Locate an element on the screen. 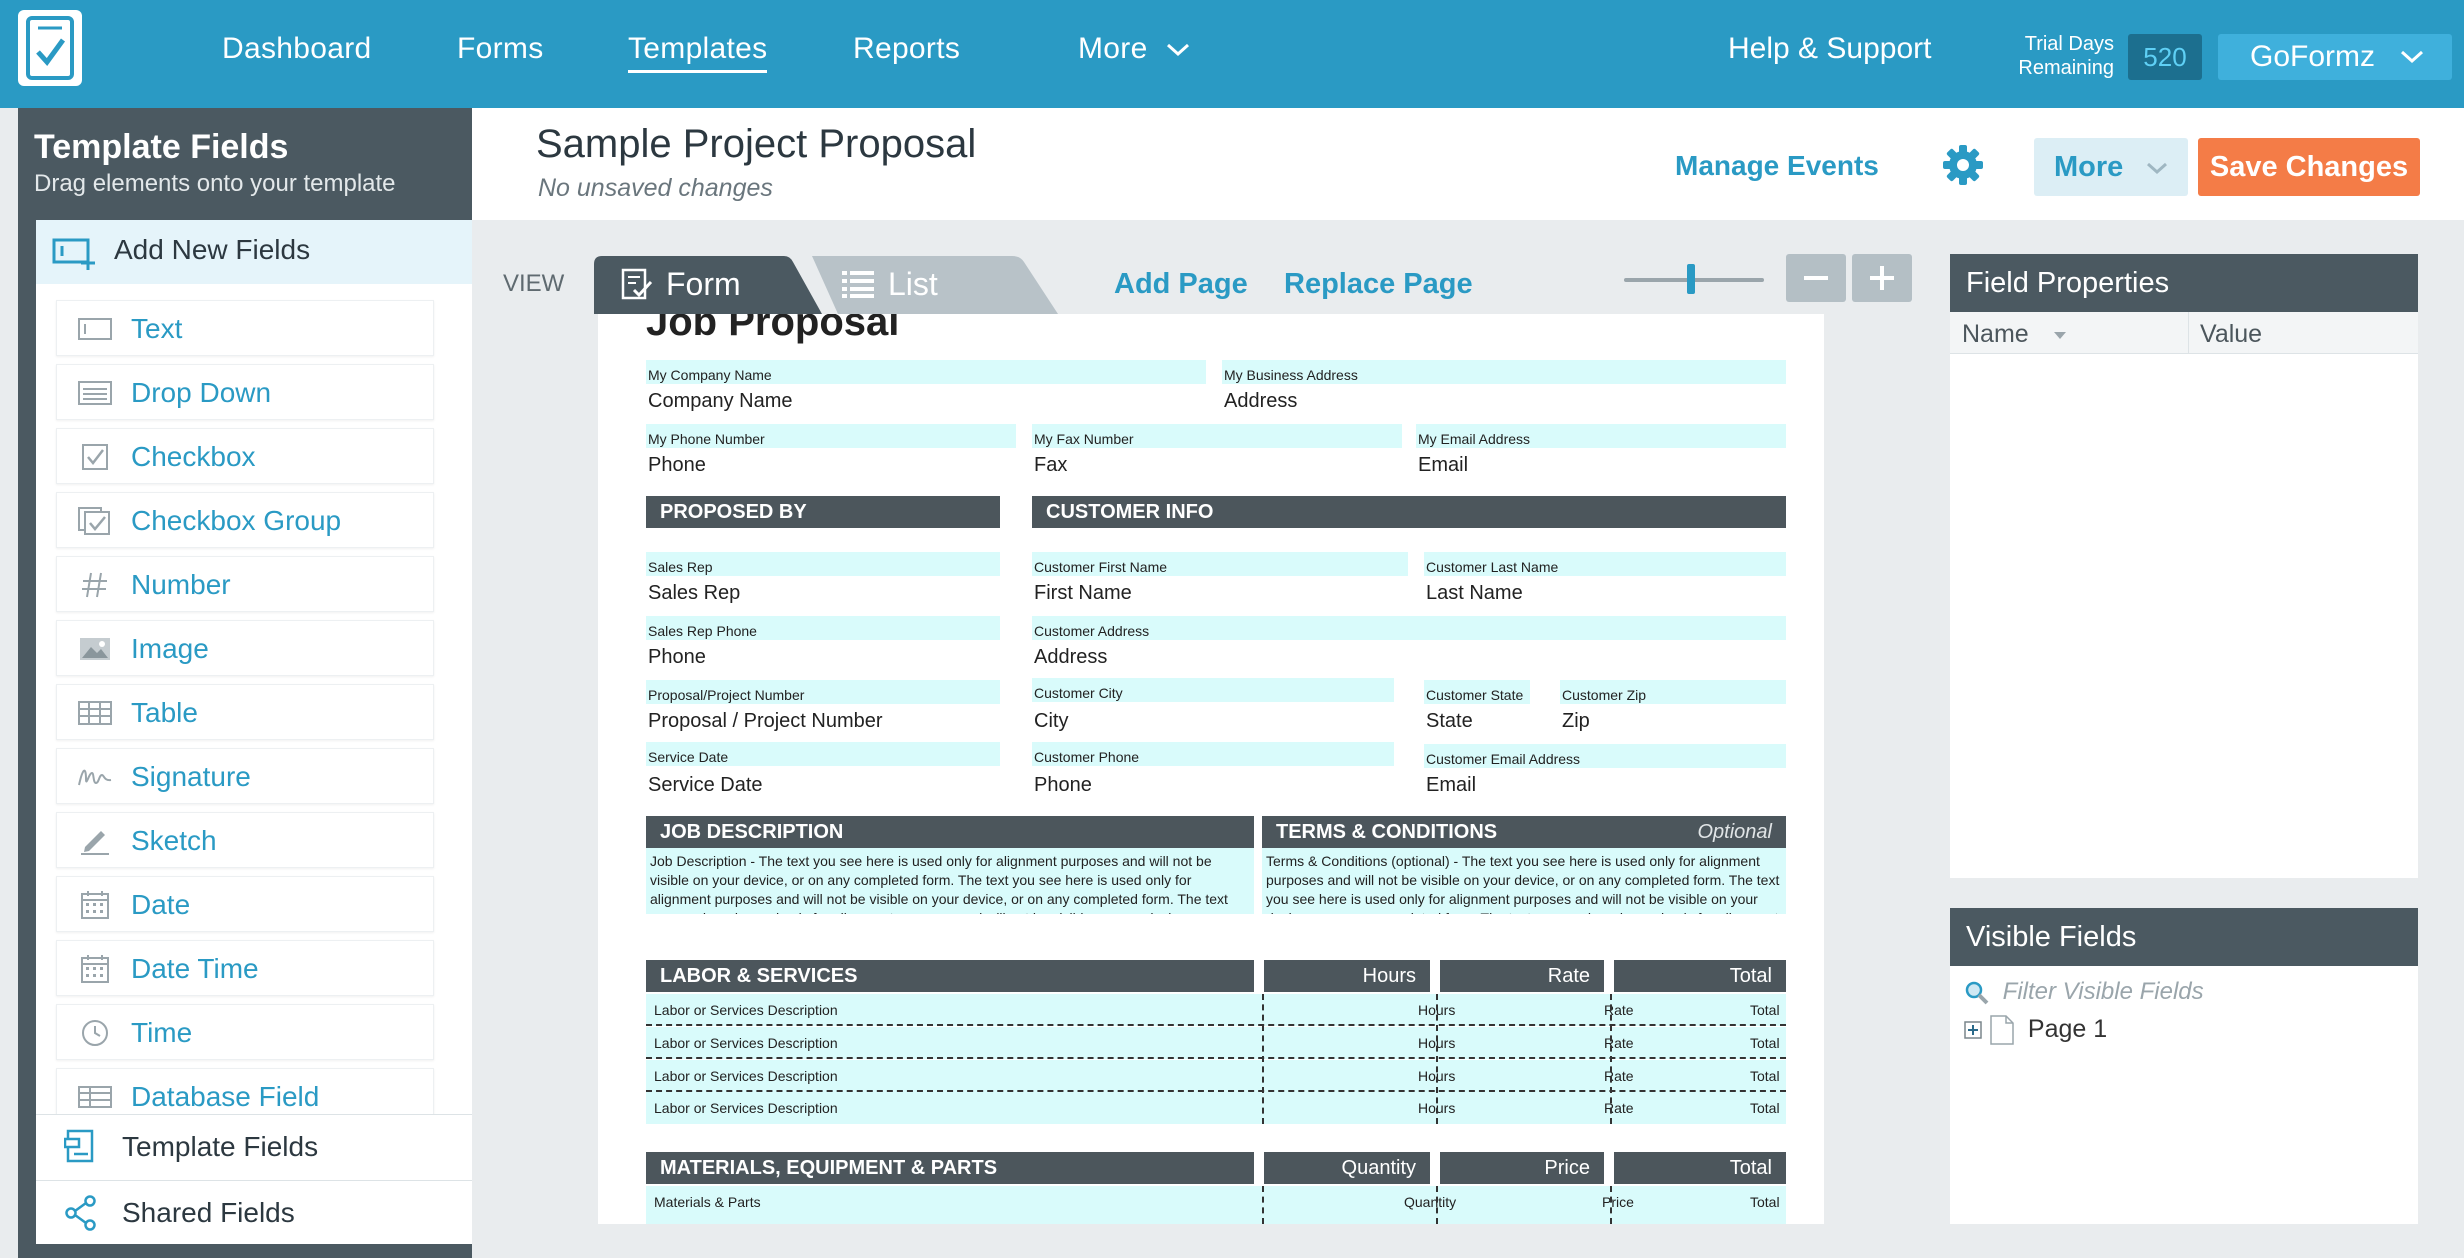  more-menu-button: More is located at coordinates (2111, 167).